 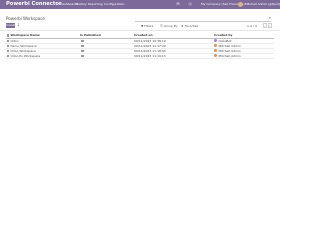 I want to click on created-on: 09/11/2023 11:18:03, so click(x=150, y=50).